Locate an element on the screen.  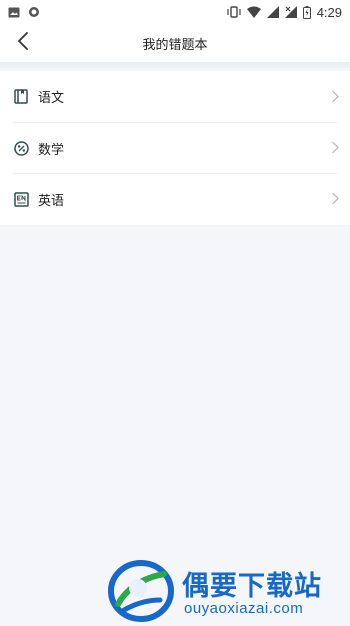
image-icon is located at coordinates (14, 12).